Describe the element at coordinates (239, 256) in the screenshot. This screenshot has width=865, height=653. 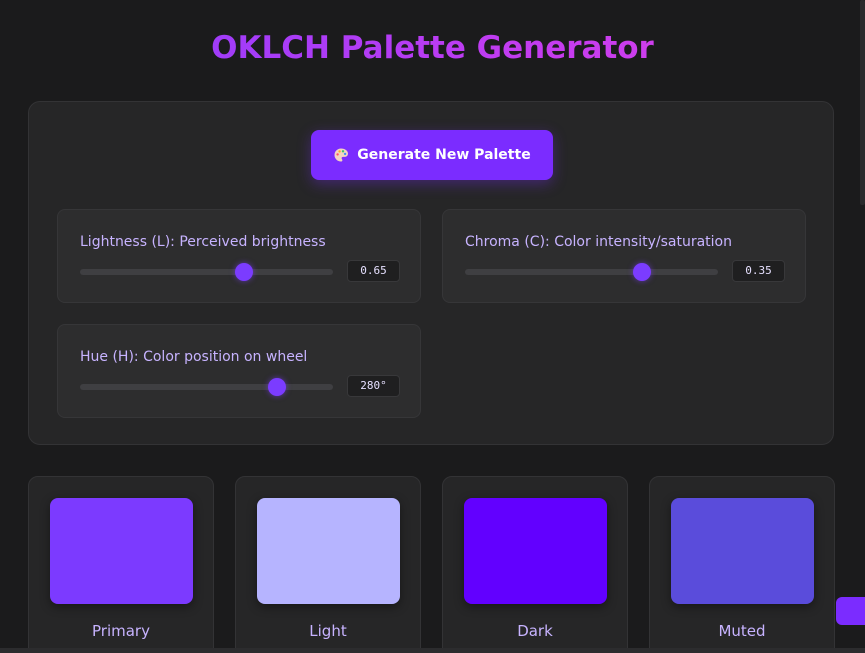
I see `lightness-control: Lightness (L): Perceived brightness 0.65` at that location.